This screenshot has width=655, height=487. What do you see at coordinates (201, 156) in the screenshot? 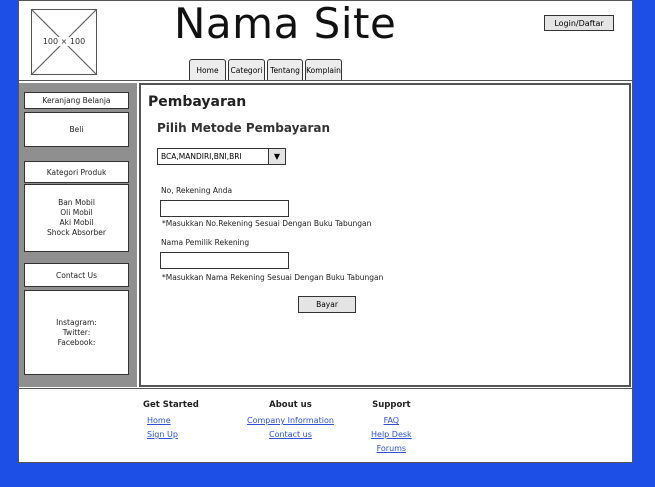
I see `payment-method-value: BCA,MANDIRI,BNI,BRI` at bounding box center [201, 156].